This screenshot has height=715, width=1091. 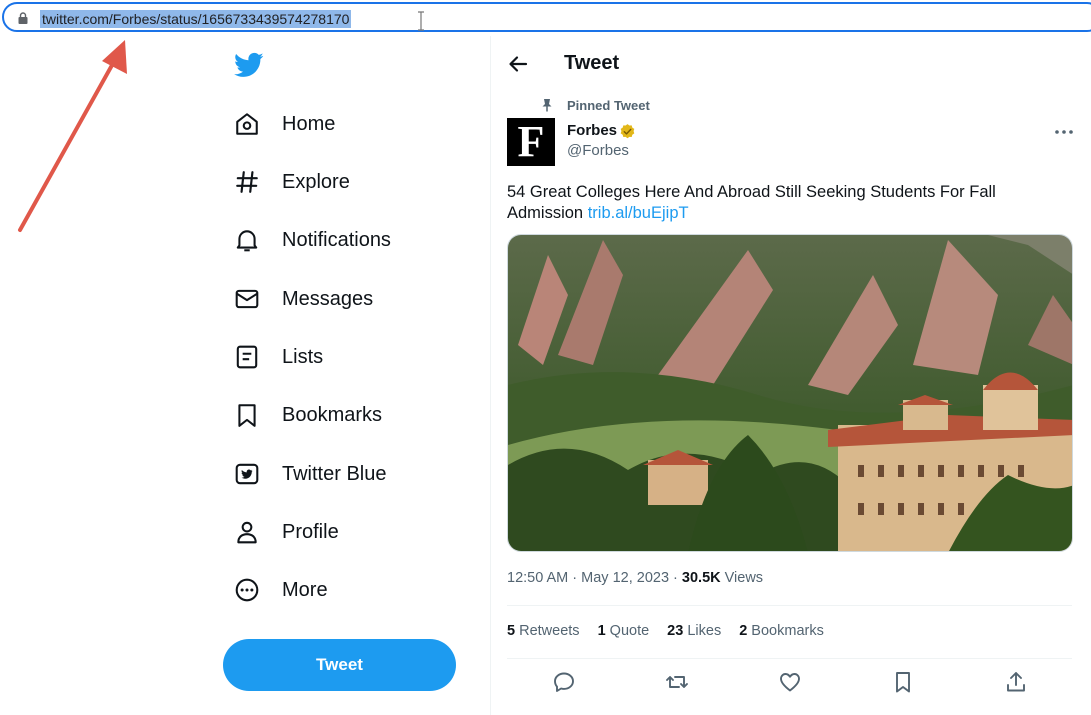 What do you see at coordinates (310, 531) in the screenshot?
I see `nav-profile-label: Profile` at bounding box center [310, 531].